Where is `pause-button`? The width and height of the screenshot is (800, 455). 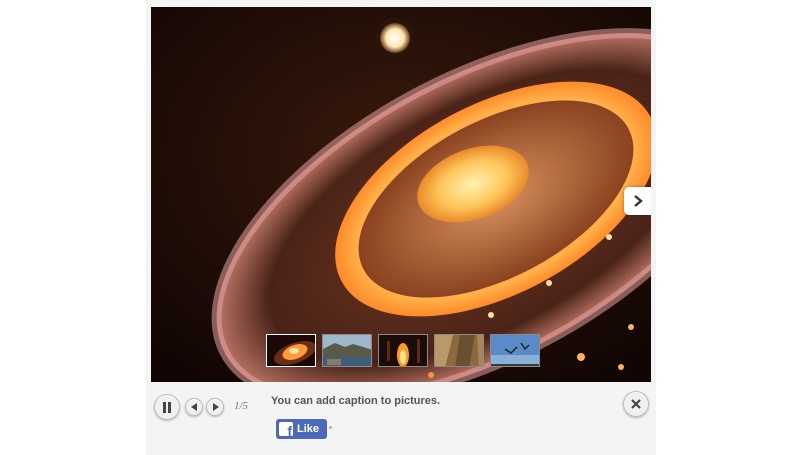 pause-button is located at coordinates (167, 407).